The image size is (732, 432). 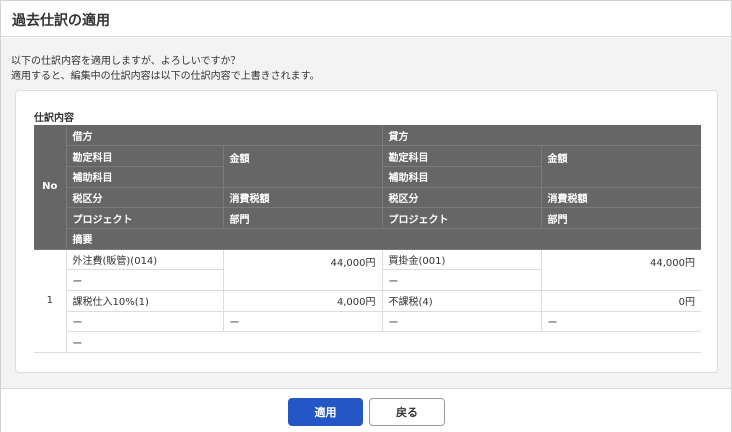 What do you see at coordinates (303, 270) in the screenshot?
I see `debit-amount-value: 44,000円` at bounding box center [303, 270].